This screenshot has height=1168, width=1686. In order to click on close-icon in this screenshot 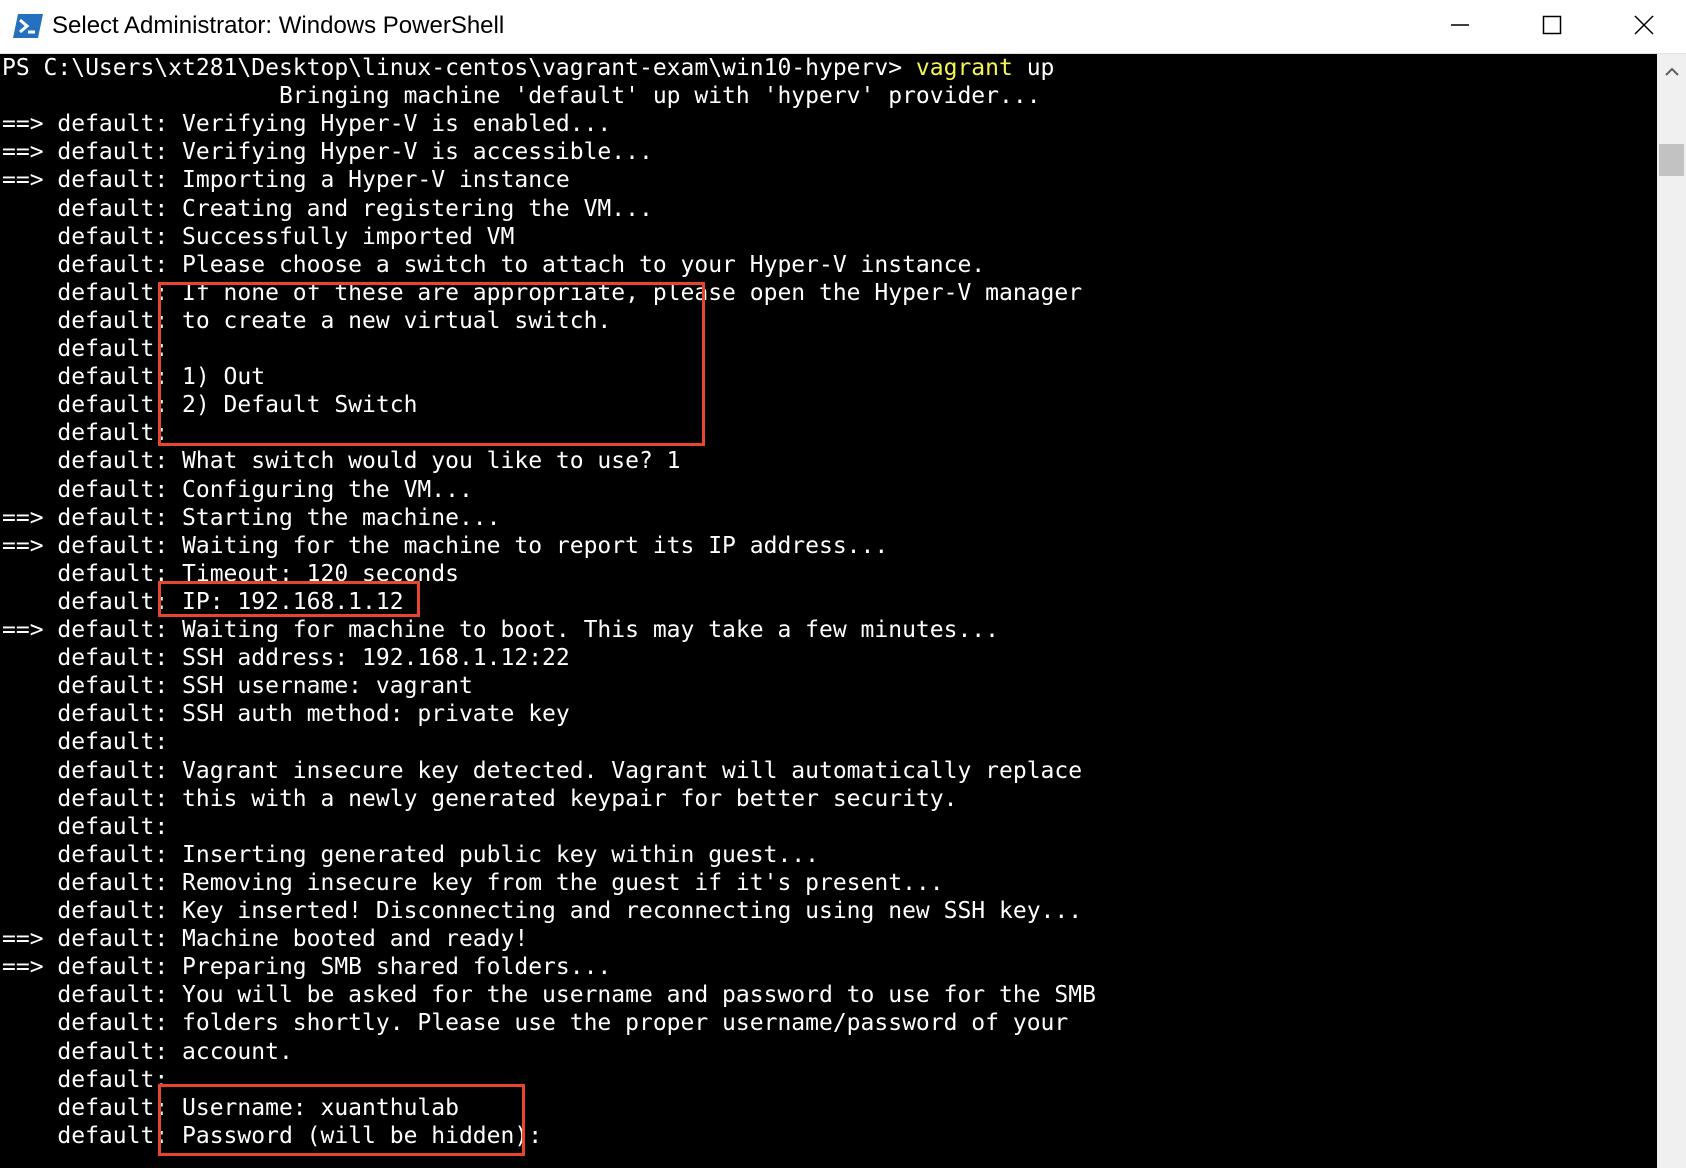, I will do `click(1644, 25)`.